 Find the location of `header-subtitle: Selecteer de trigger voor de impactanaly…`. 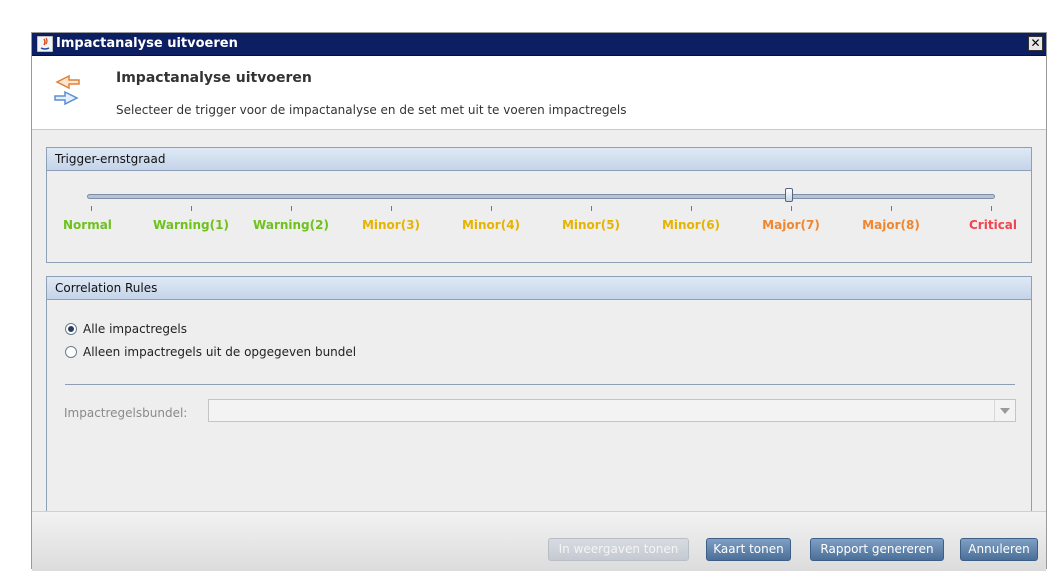

header-subtitle: Selecteer de trigger voor de impactanaly… is located at coordinates (371, 110).